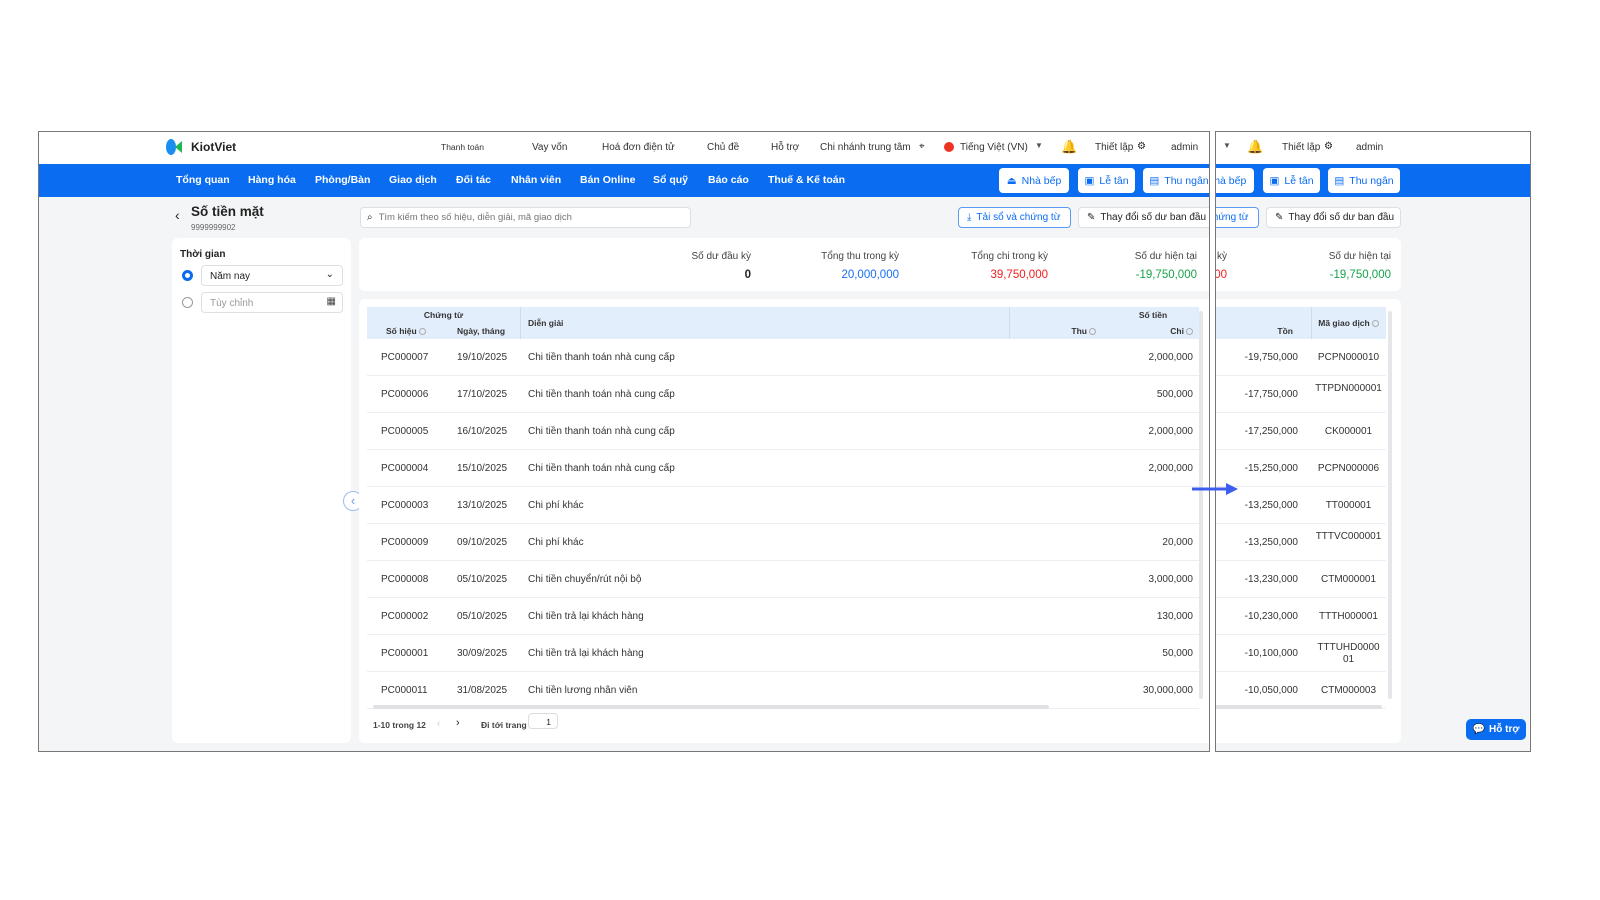 This screenshot has height=900, width=1600. I want to click on nav-employees: Nhân viên, so click(536, 180).